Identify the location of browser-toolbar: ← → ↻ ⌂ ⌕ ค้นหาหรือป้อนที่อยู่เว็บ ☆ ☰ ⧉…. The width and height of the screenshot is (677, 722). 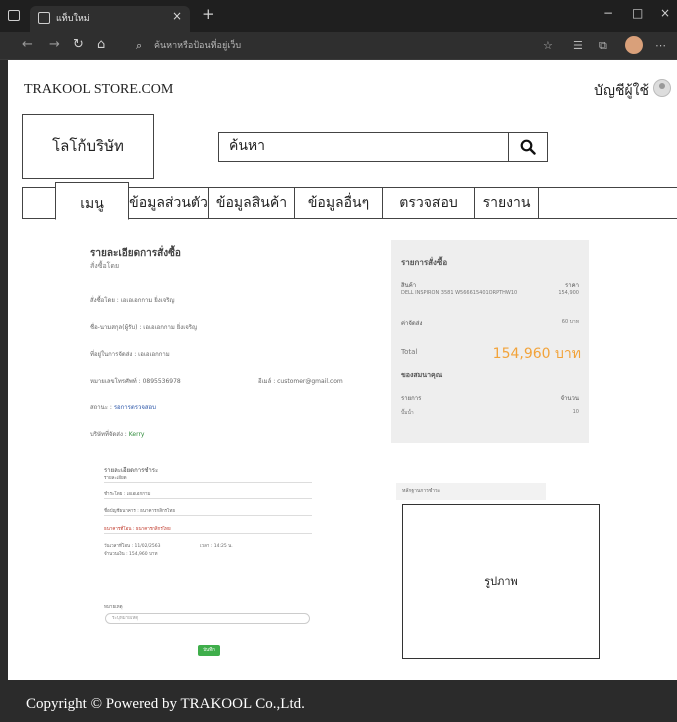
(338, 46).